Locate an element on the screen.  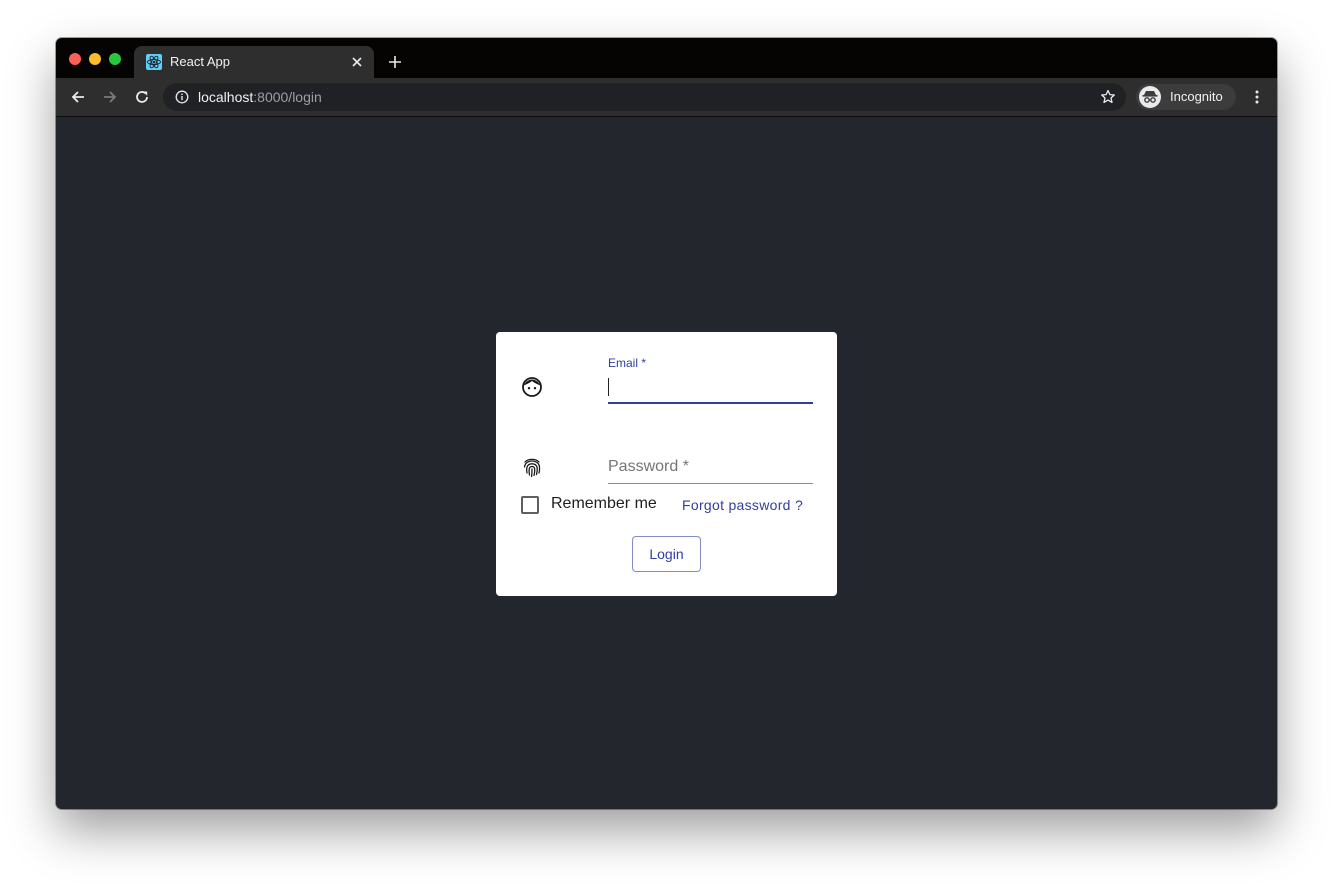
minimize-window-button is located at coordinates (95, 59).